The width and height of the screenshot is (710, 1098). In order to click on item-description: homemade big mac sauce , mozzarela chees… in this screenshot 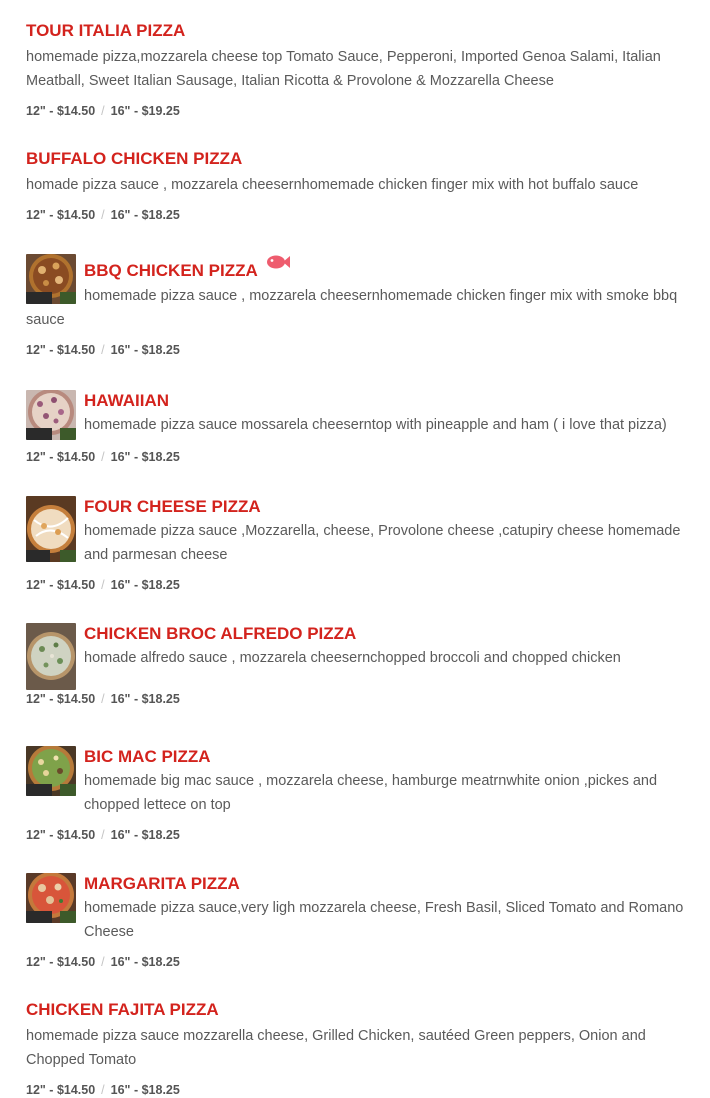, I will do `click(371, 793)`.